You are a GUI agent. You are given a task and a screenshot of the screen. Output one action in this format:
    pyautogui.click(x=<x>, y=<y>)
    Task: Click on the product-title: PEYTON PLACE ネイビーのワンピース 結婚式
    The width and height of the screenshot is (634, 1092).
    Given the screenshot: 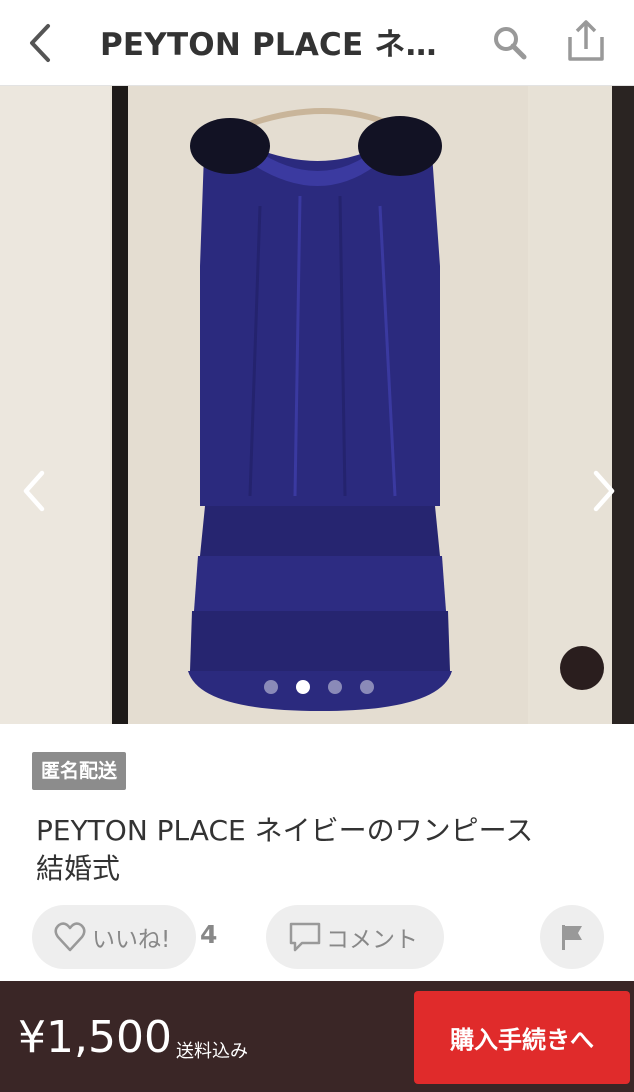 What is the action you would take?
    pyautogui.click(x=285, y=849)
    